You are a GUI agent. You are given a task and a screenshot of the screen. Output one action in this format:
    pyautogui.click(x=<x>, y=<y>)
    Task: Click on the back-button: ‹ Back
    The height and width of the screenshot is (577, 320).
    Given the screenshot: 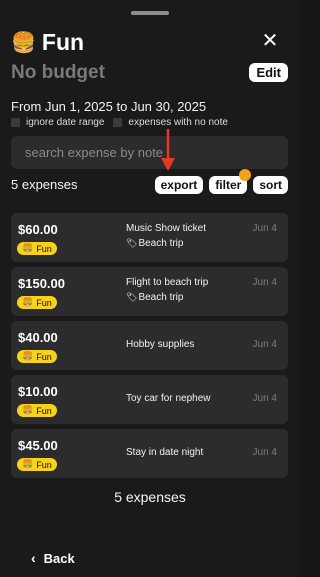 What is the action you would take?
    pyautogui.click(x=53, y=558)
    